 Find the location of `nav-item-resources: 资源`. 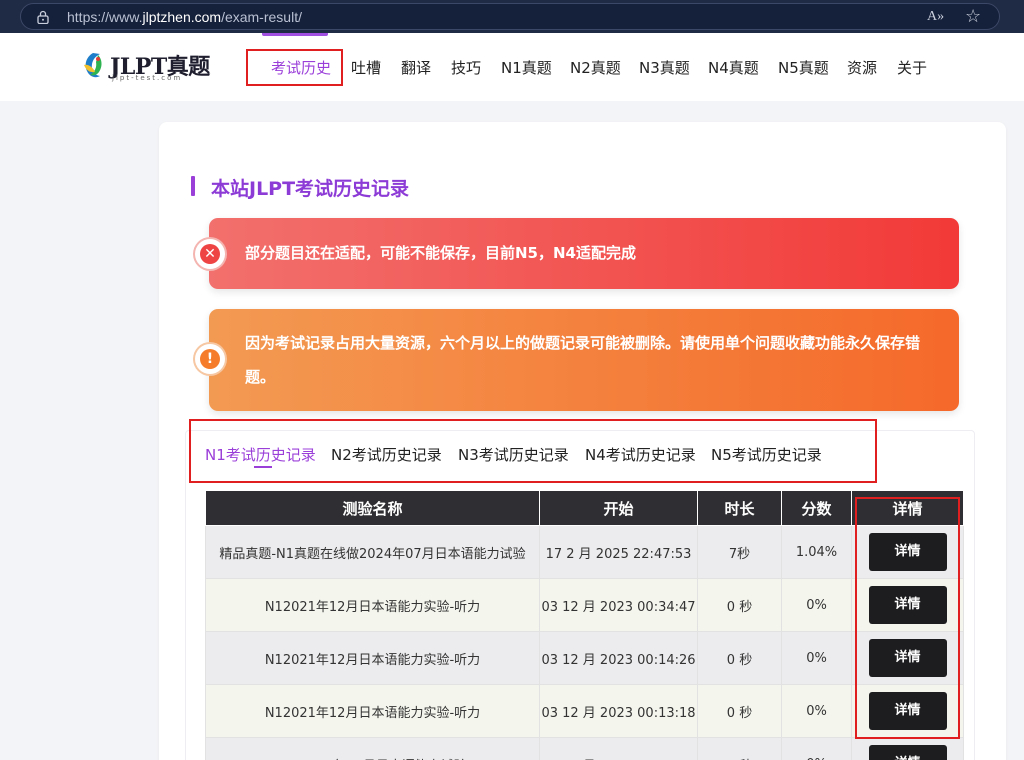

nav-item-resources: 资源 is located at coordinates (862, 67).